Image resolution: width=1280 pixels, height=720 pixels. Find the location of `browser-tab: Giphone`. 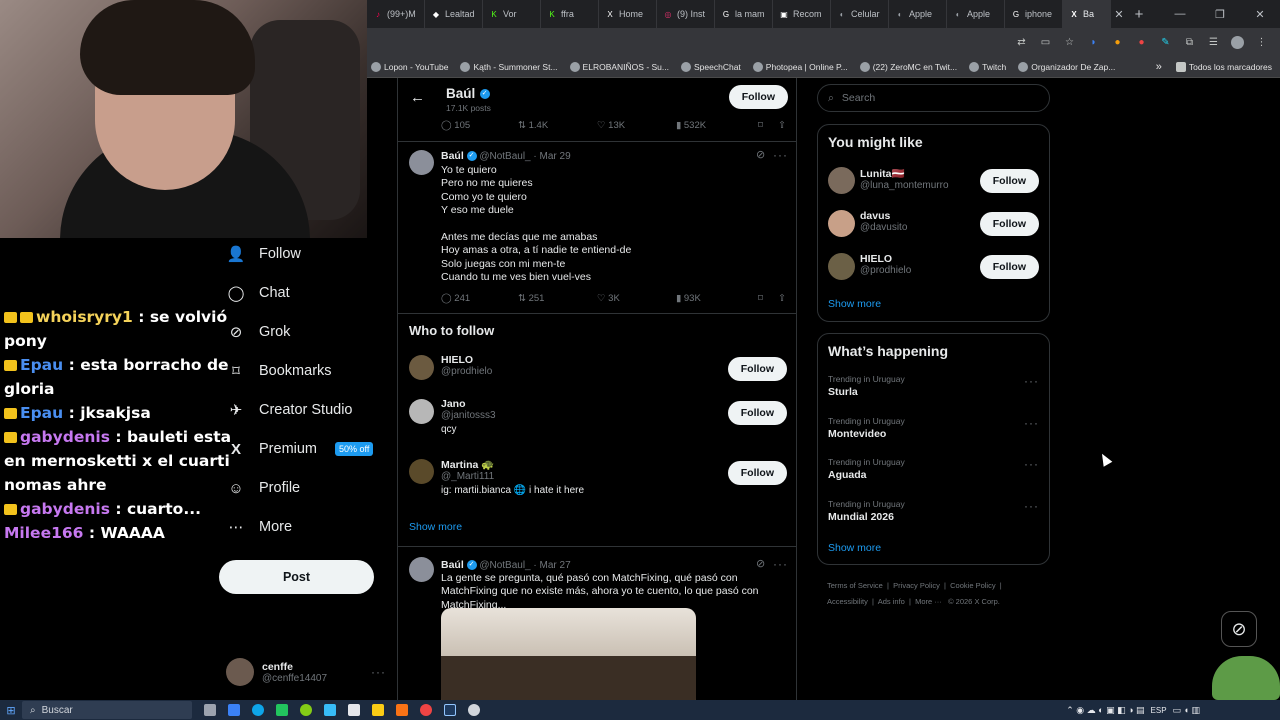

browser-tab: Giphone is located at coordinates (1034, 14).